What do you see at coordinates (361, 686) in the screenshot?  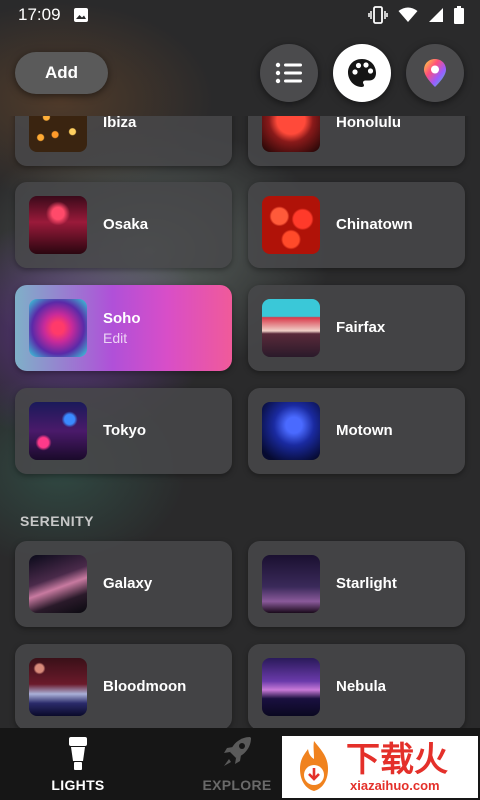 I see `scene-label: Nebula` at bounding box center [361, 686].